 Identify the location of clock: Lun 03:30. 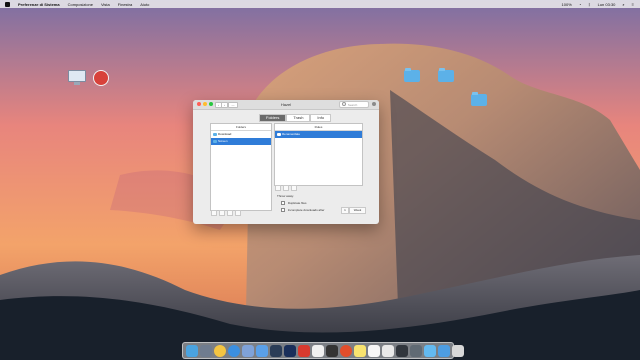
(607, 4).